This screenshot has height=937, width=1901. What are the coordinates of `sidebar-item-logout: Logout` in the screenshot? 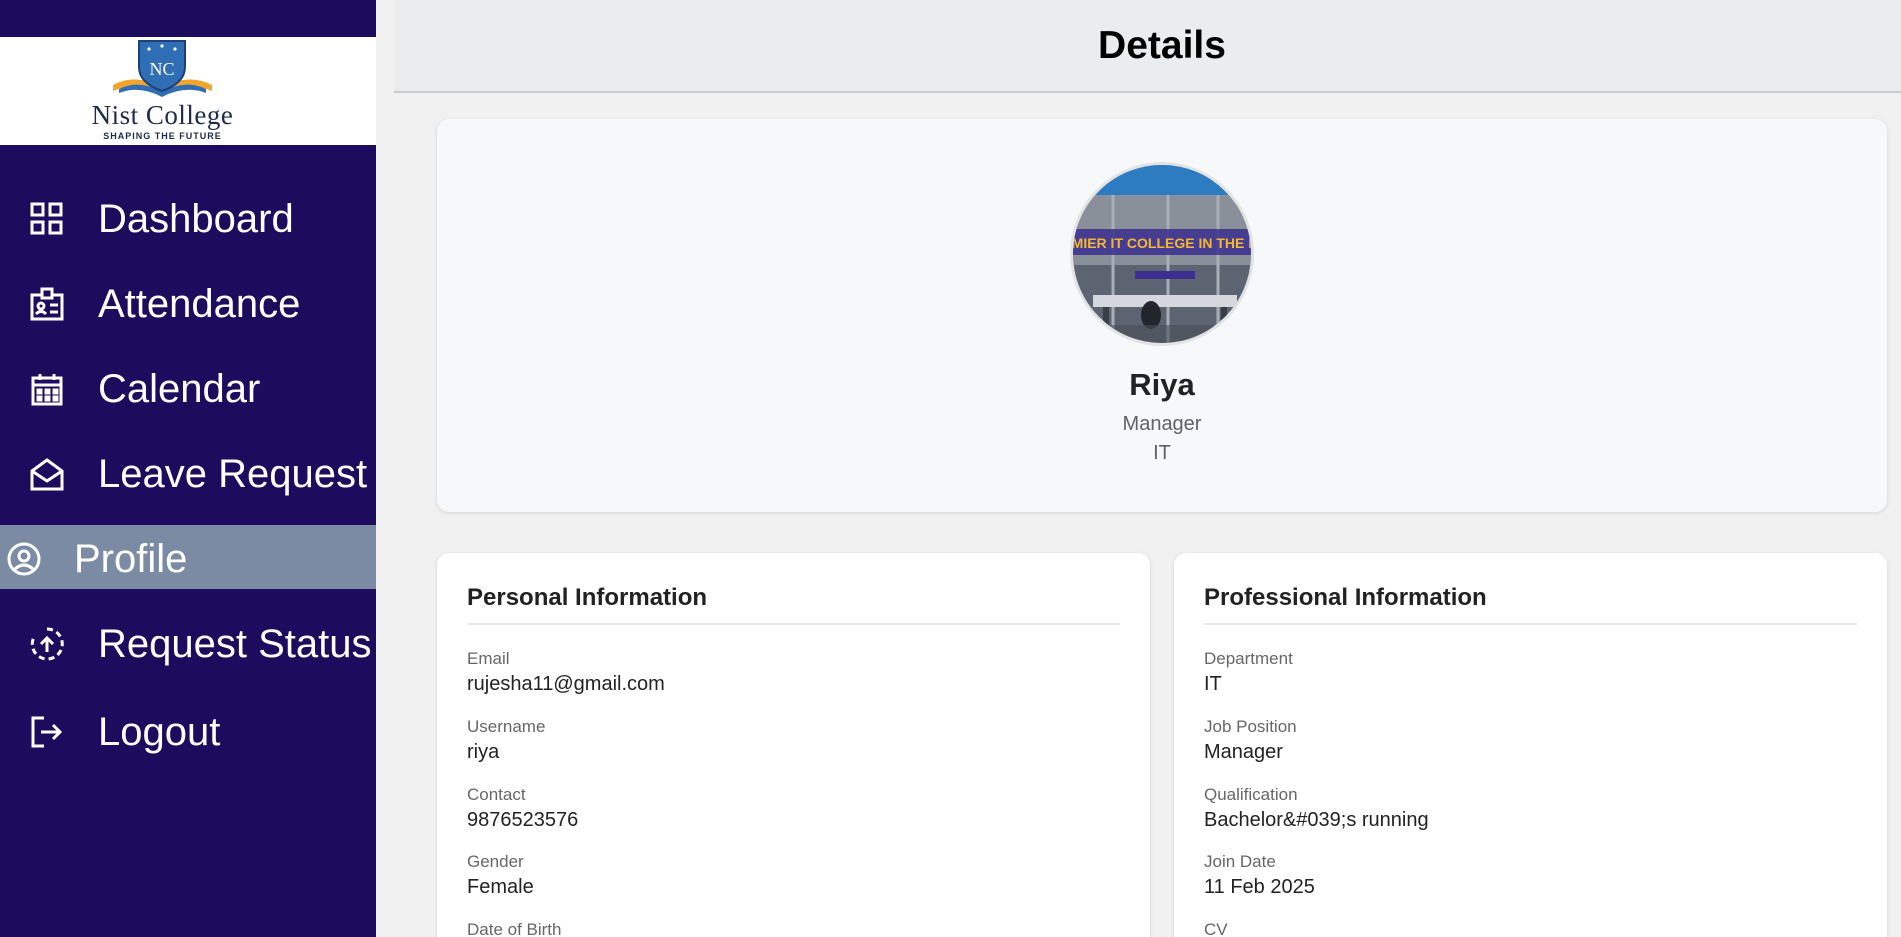 It's located at (188, 730).